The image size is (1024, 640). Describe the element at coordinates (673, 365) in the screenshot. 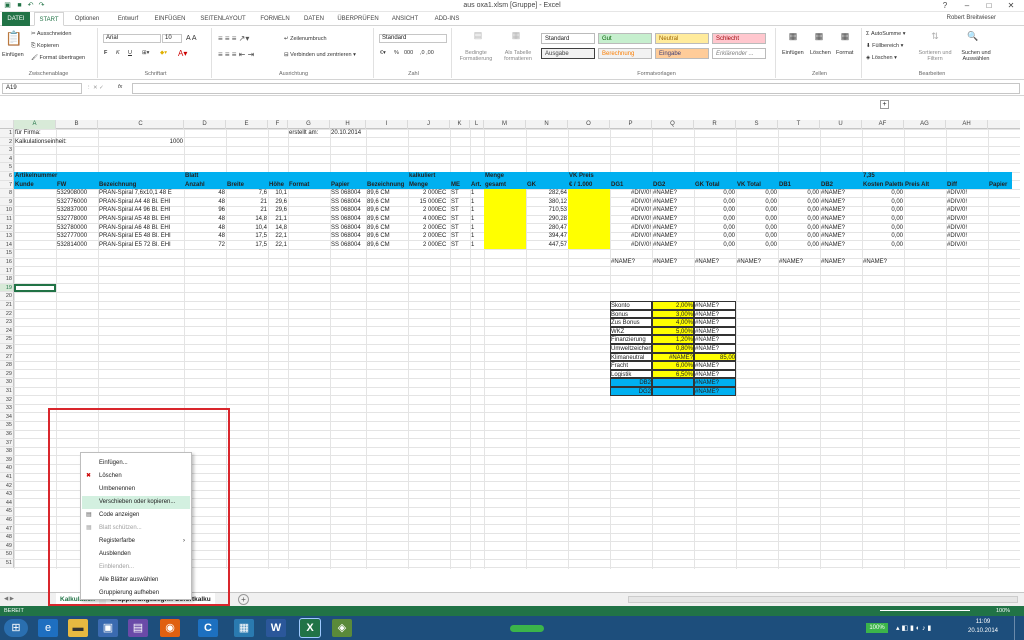

I see `calc-percent: 6,00%` at that location.